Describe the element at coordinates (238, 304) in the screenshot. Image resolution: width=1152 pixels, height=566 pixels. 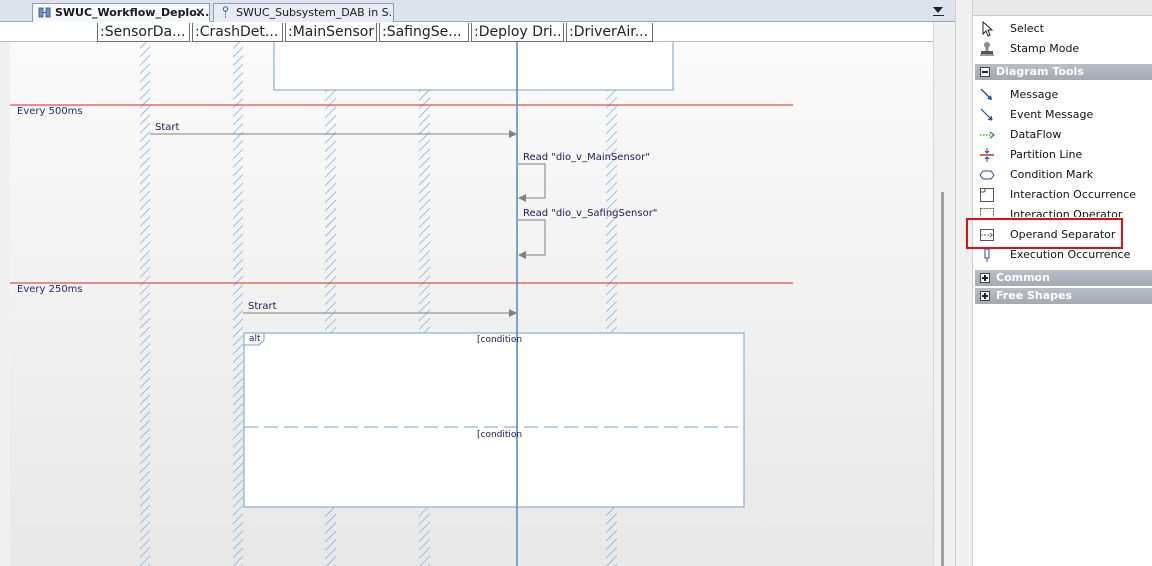
I see `lifeline-crashdetection` at that location.